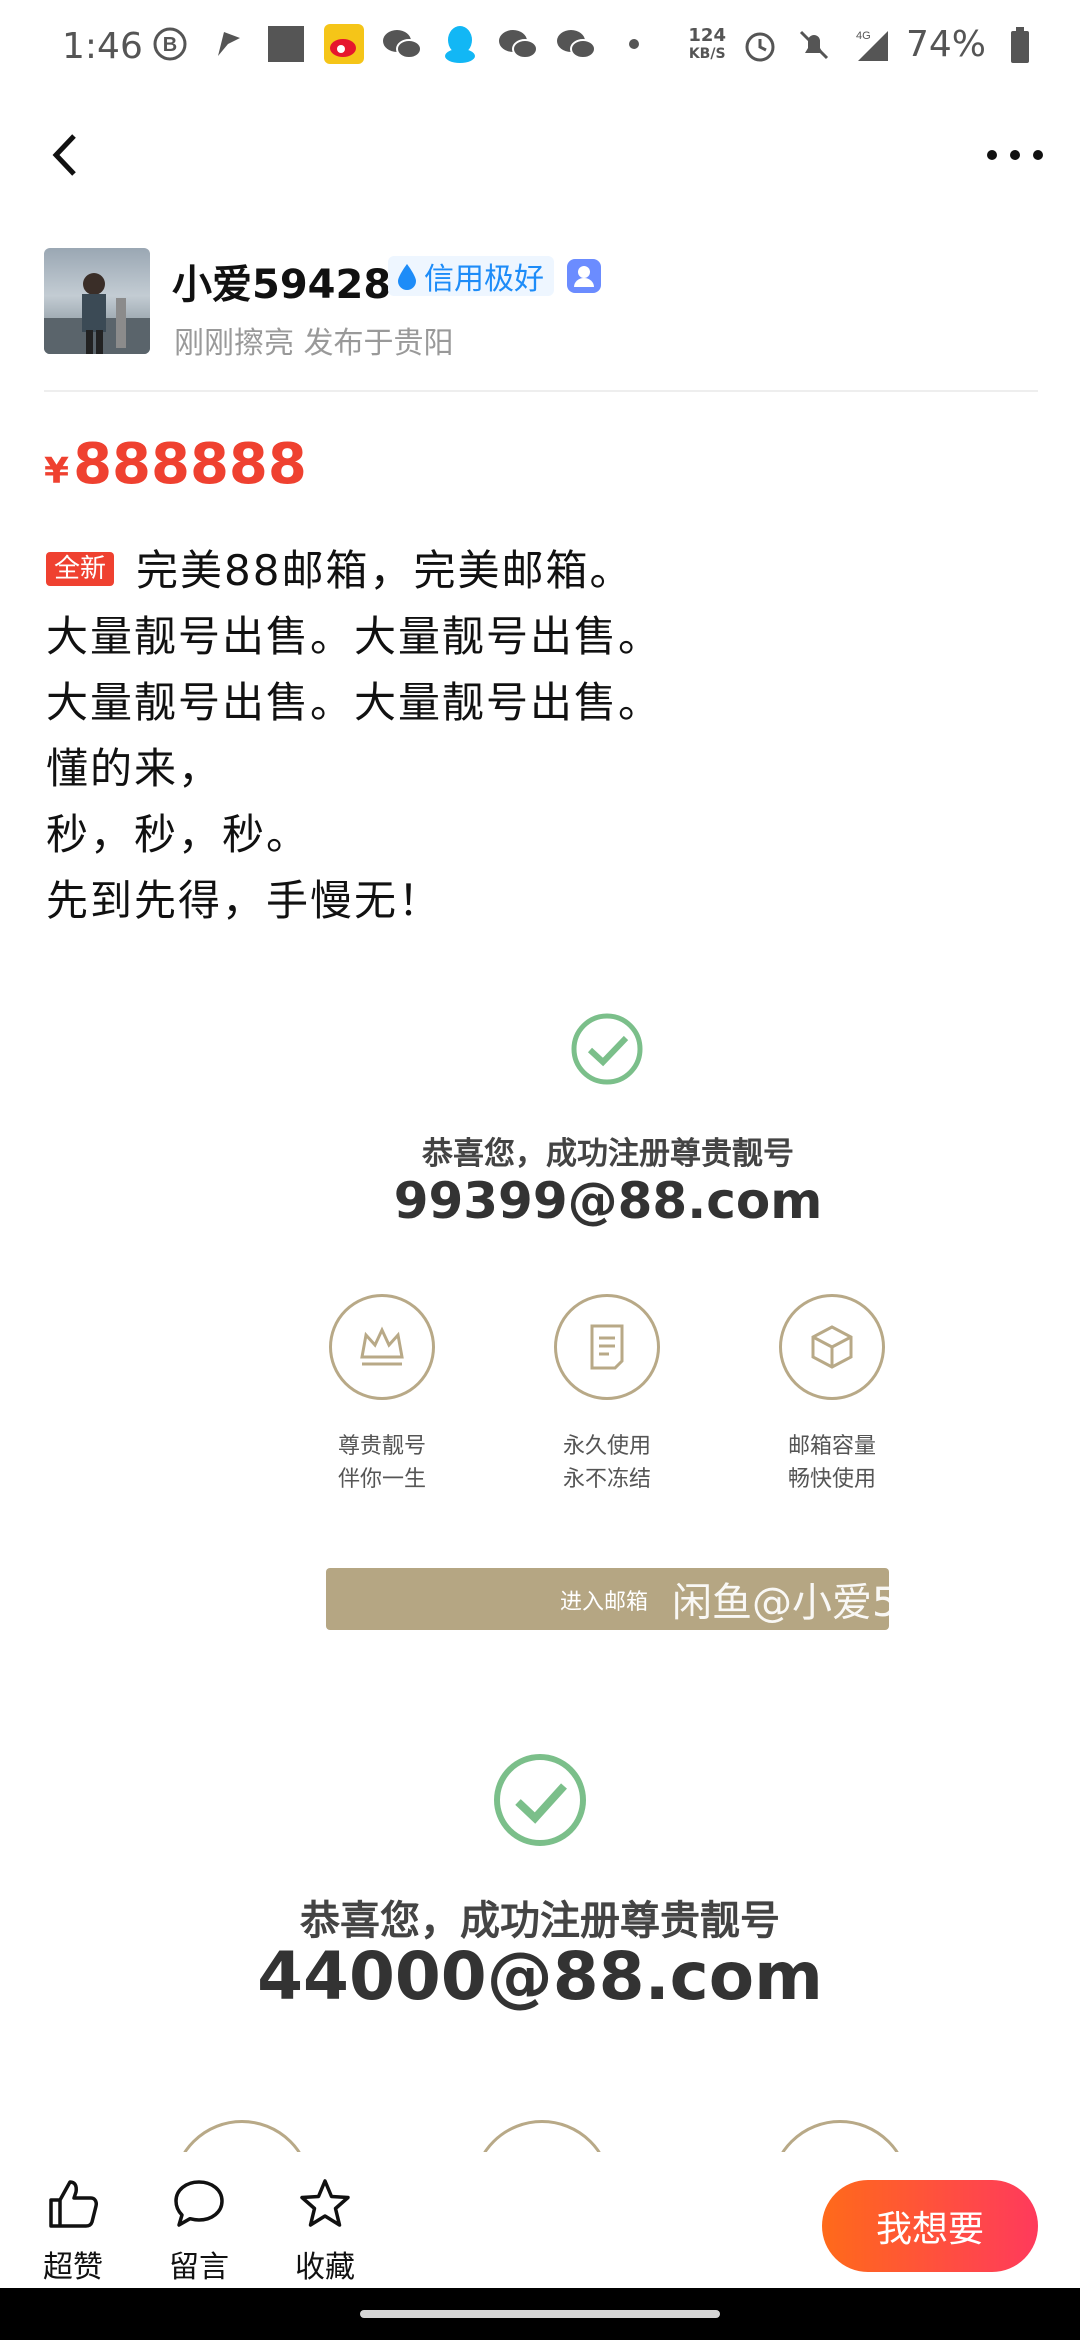 This screenshot has width=1080, height=2340. Describe the element at coordinates (707, 35) in the screenshot. I see `net-speed-value: 124` at that location.